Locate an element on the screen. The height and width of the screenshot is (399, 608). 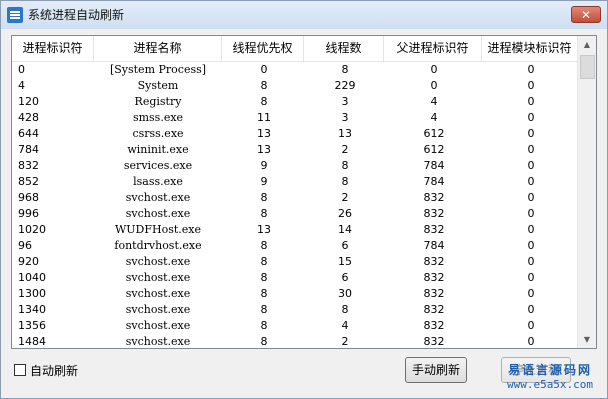
table-cell: 644 is located at coordinates (28, 133).